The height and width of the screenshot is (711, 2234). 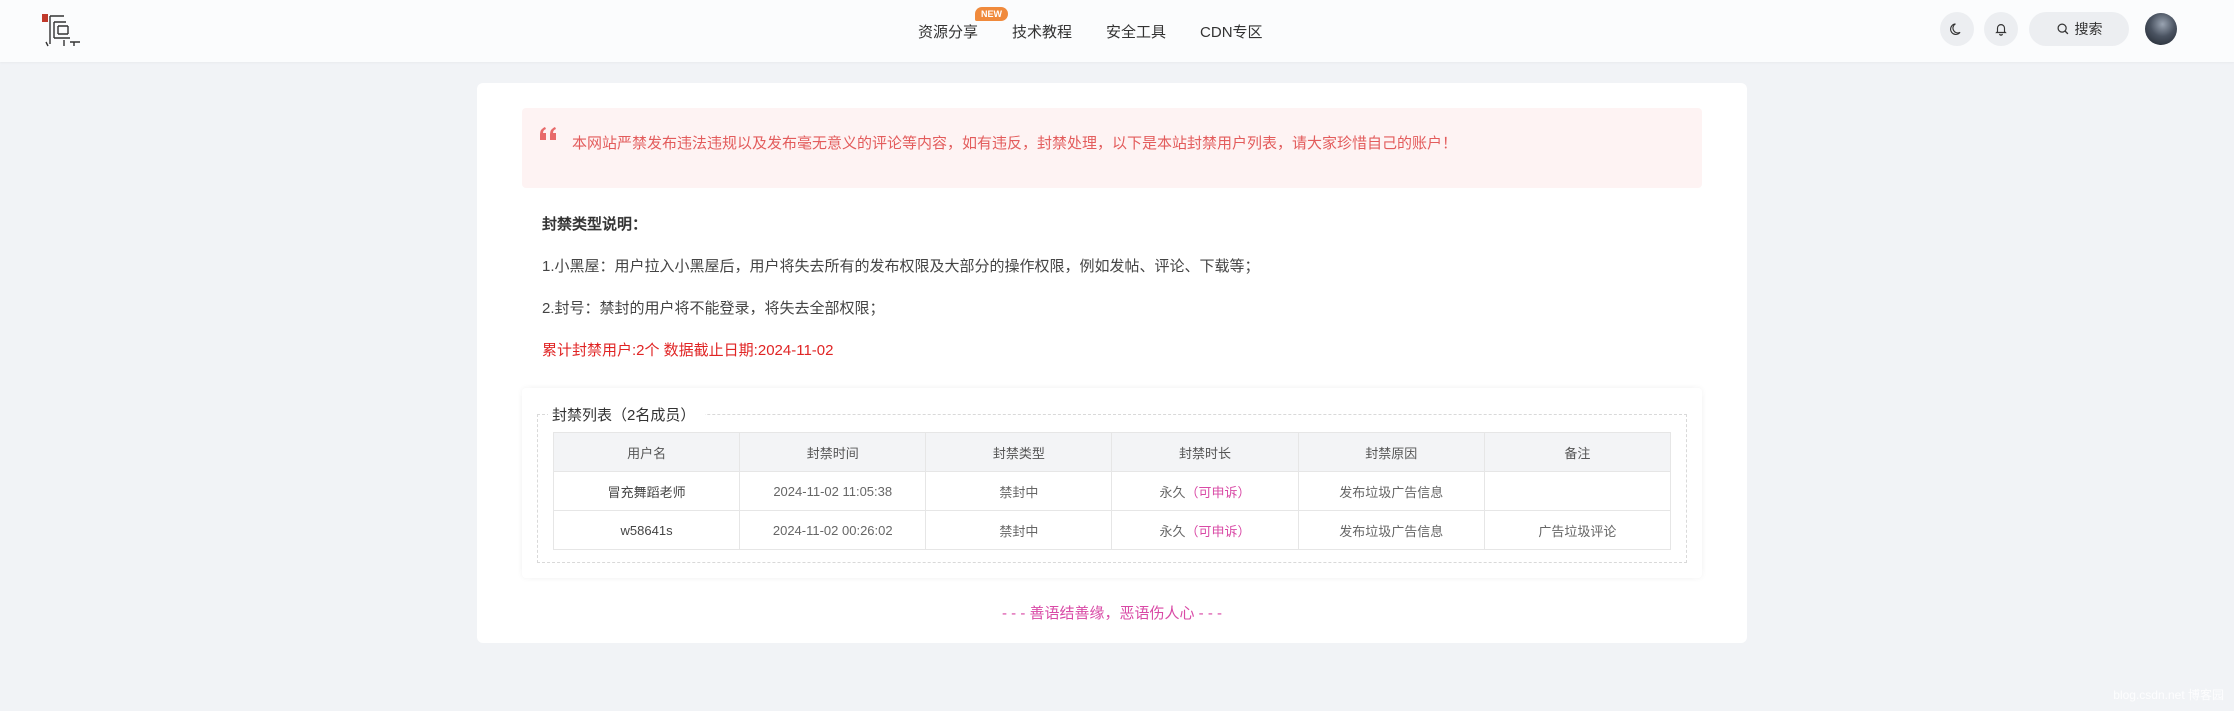 I want to click on ban-time-cell: 2024-11-02 11:05:38, so click(x=833, y=491).